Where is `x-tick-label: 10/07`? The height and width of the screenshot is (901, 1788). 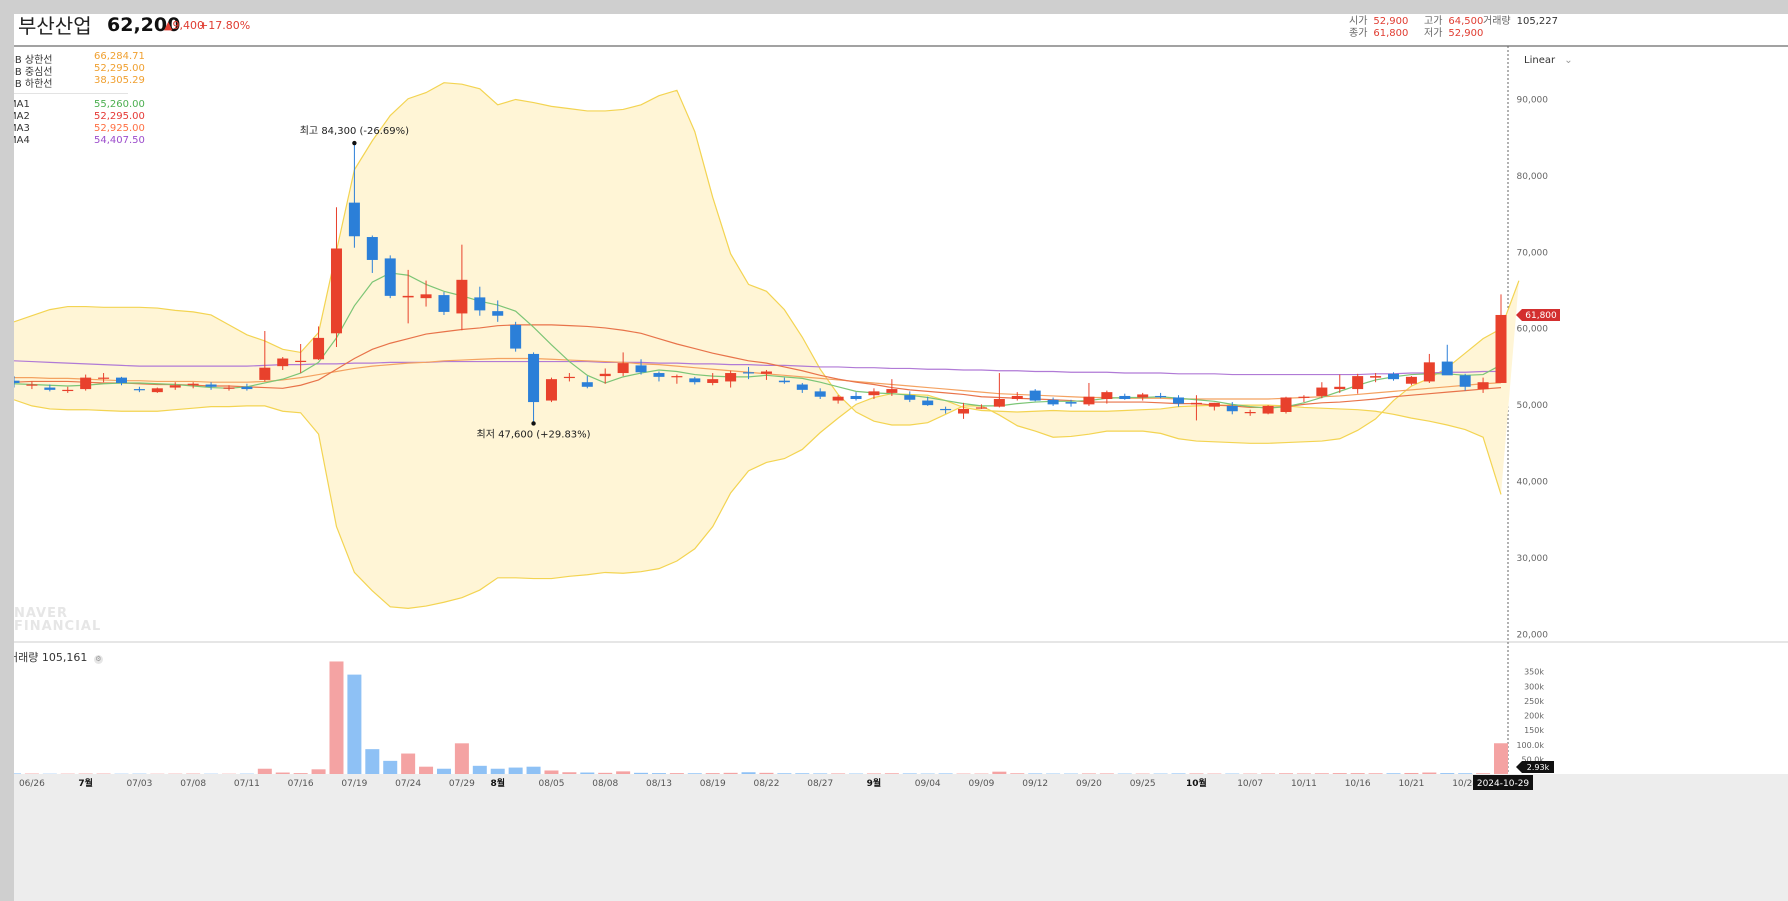
x-tick-label: 10/07 is located at coordinates (1250, 784).